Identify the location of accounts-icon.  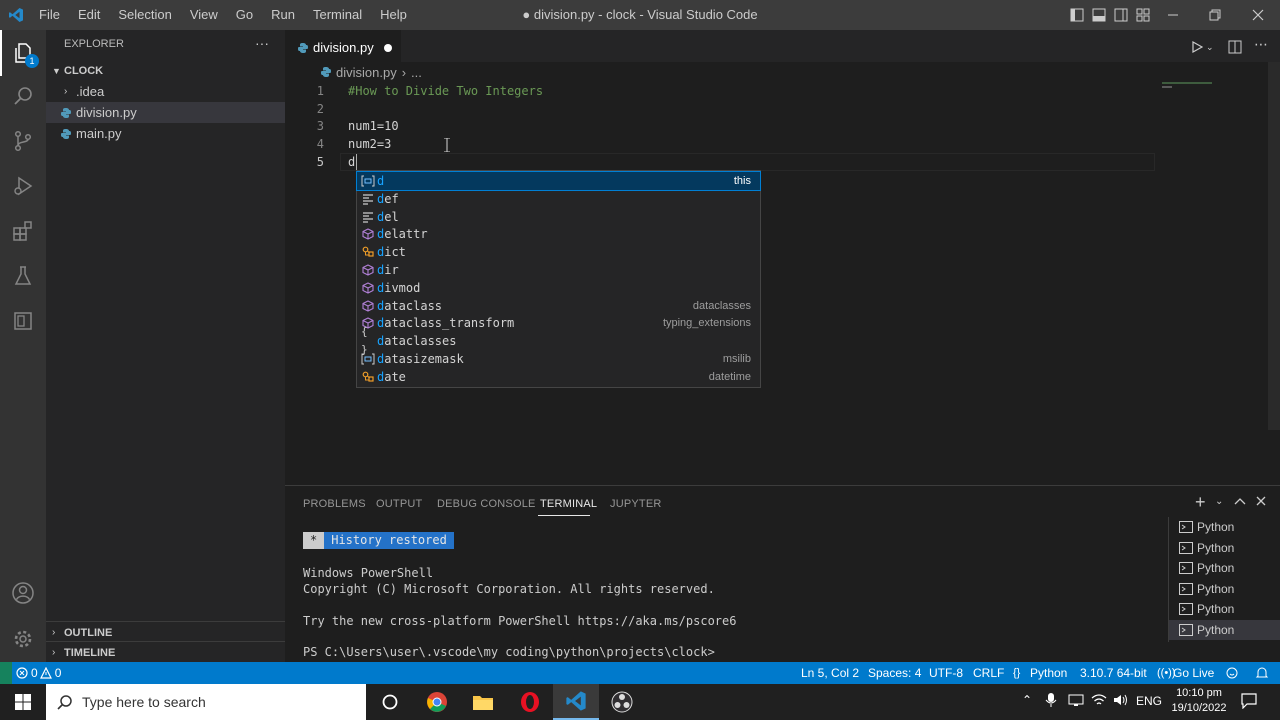
(23, 593).